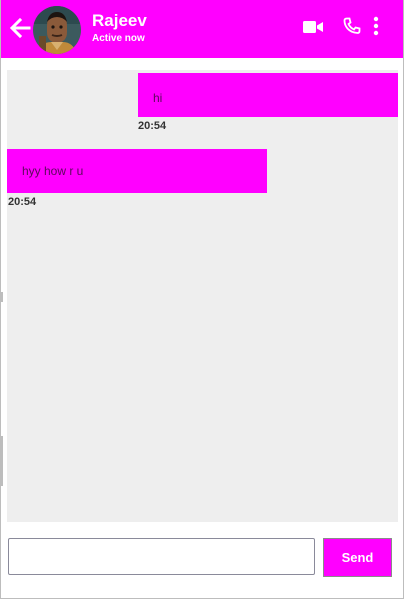 This screenshot has width=404, height=599. What do you see at coordinates (268, 95) in the screenshot?
I see `outgoing-message-bubble: hi` at bounding box center [268, 95].